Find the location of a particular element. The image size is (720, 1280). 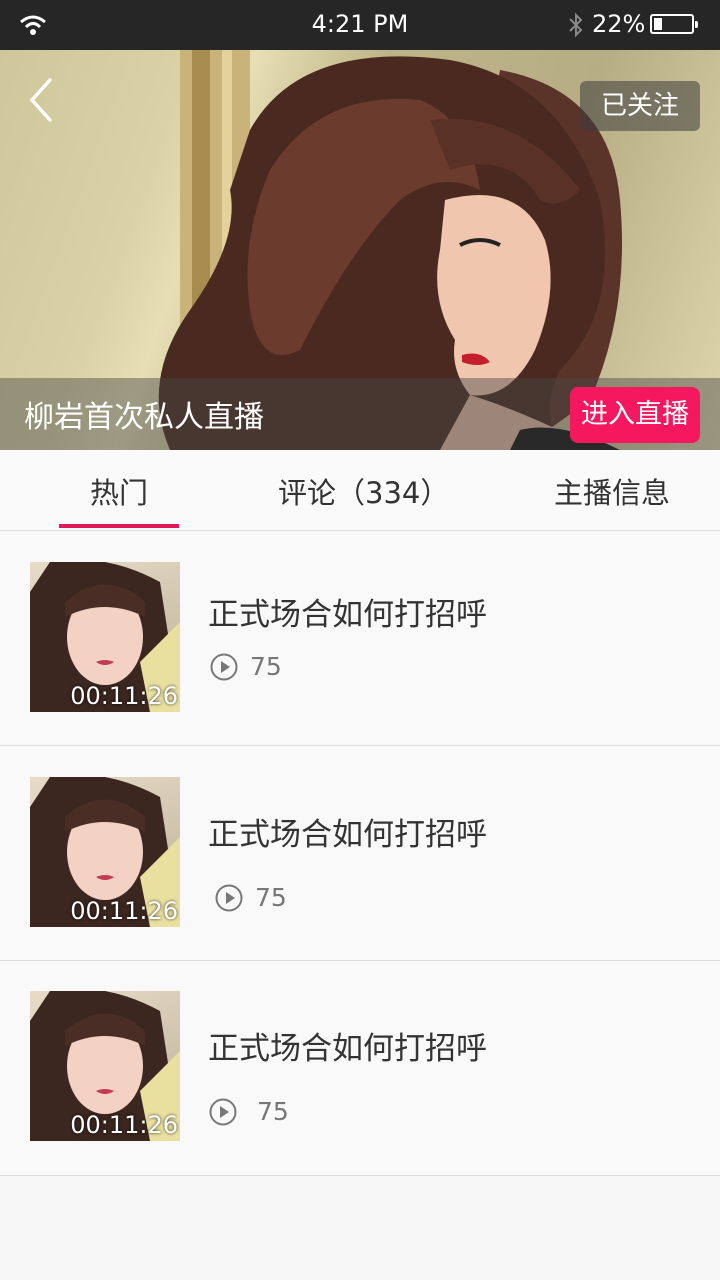

battery-percent: 22% is located at coordinates (619, 24).